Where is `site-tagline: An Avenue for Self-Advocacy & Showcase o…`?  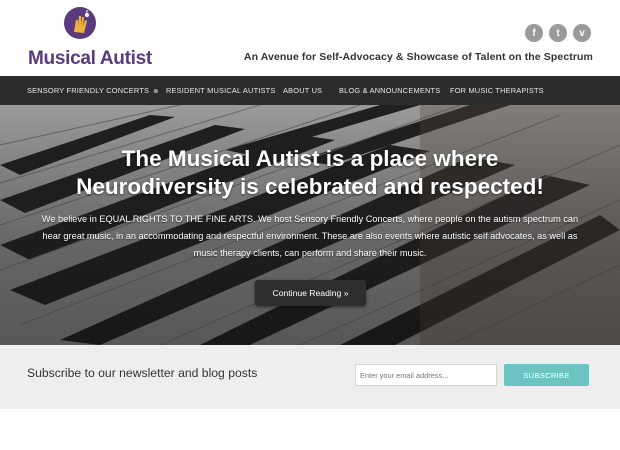
site-tagline: An Avenue for Self-Advocacy & Showcase o… is located at coordinates (418, 57).